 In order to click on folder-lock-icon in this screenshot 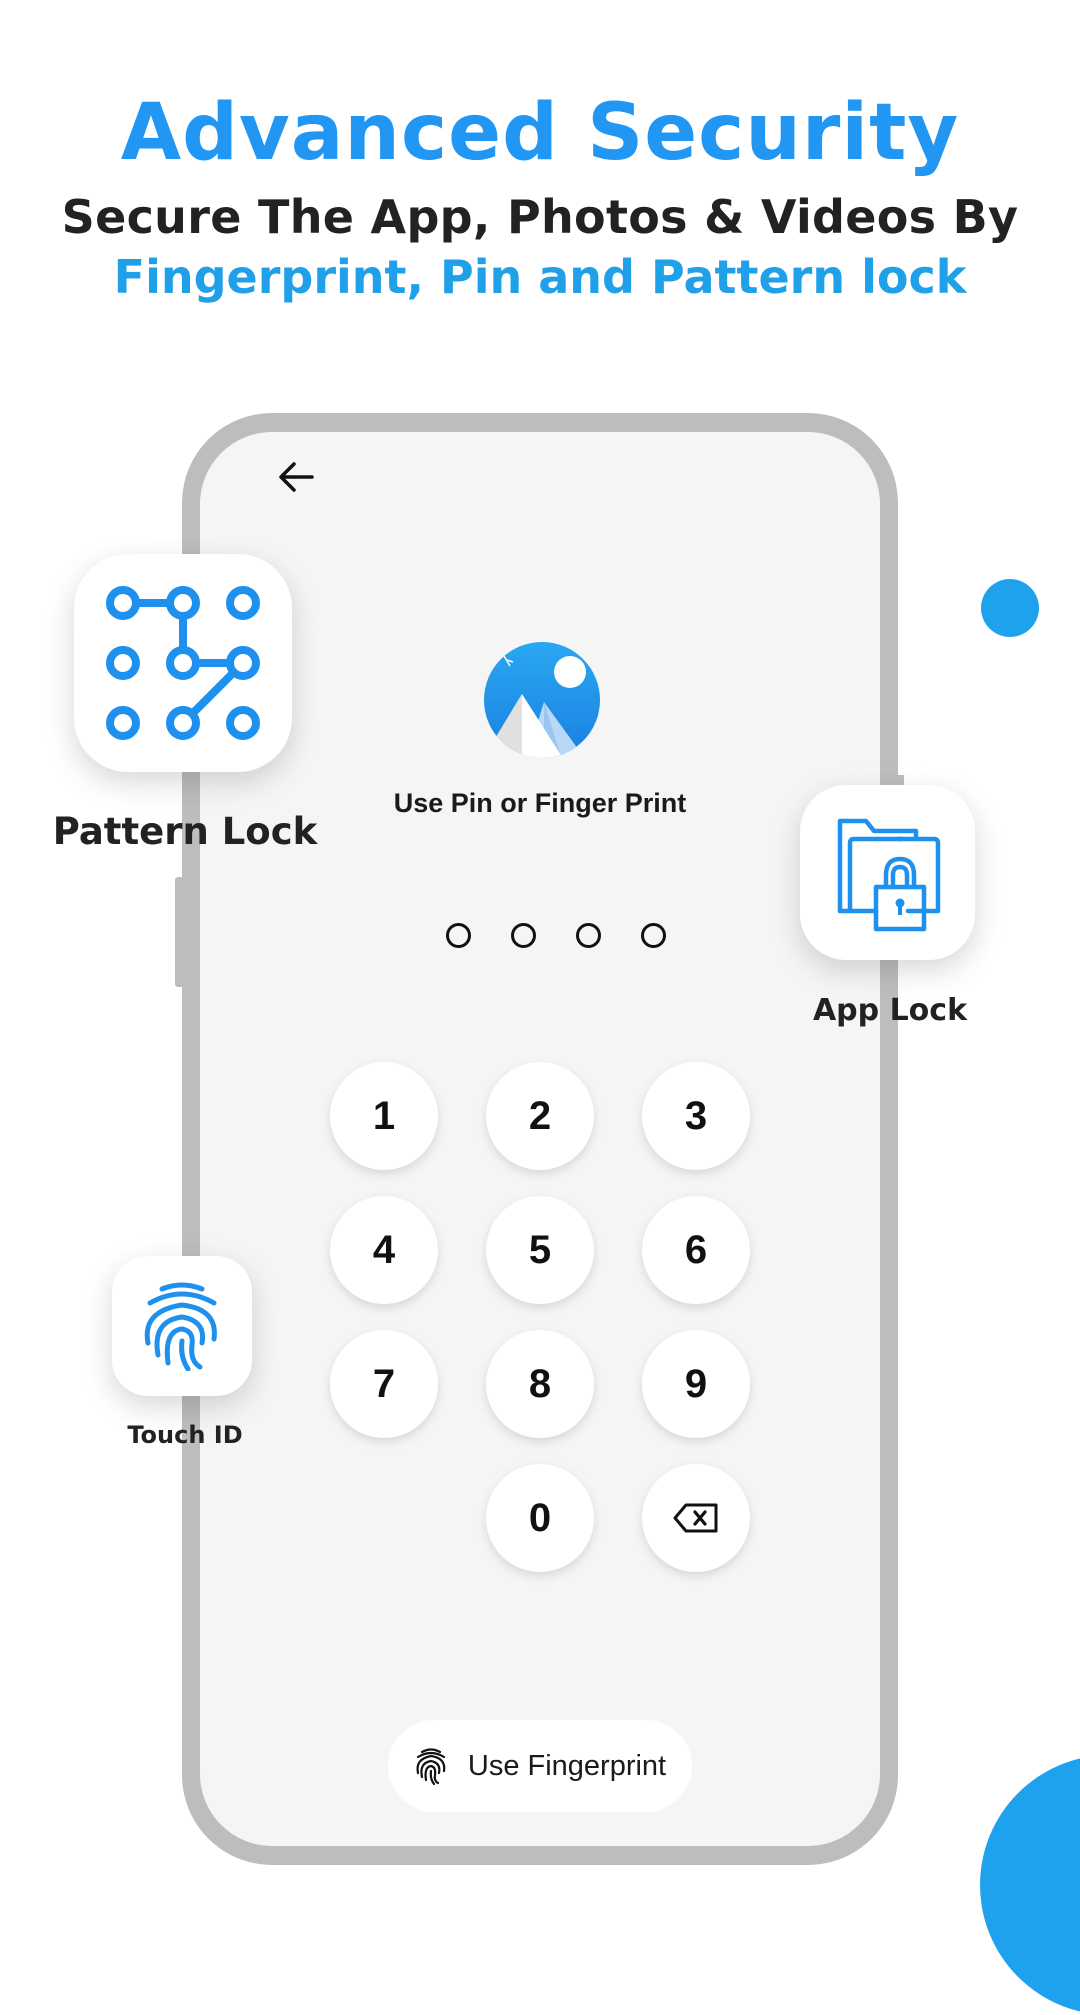, I will do `click(888, 874)`.